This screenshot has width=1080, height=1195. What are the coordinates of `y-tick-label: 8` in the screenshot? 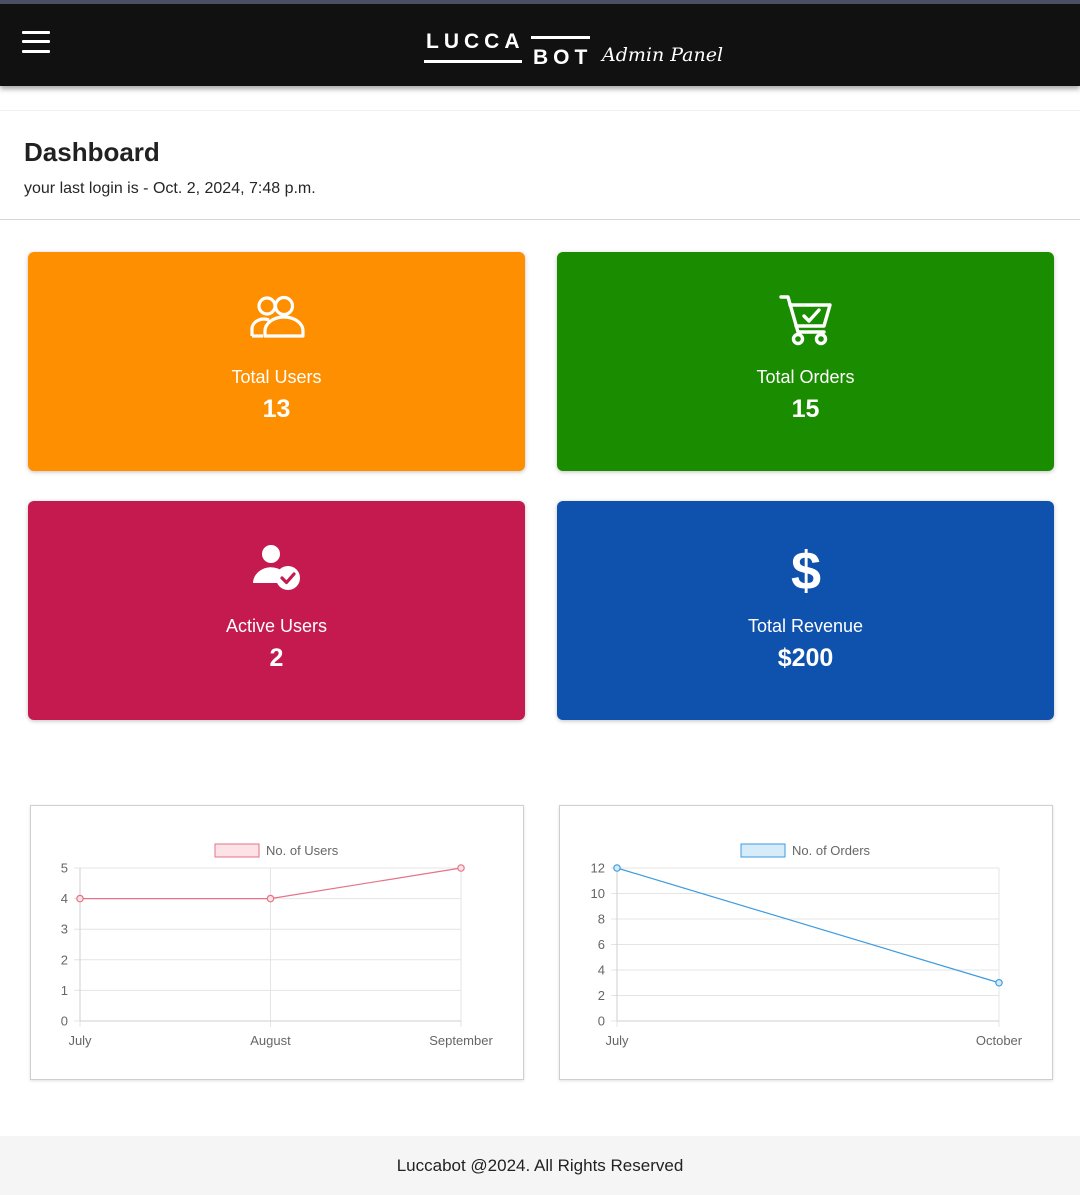 It's located at (601, 919).